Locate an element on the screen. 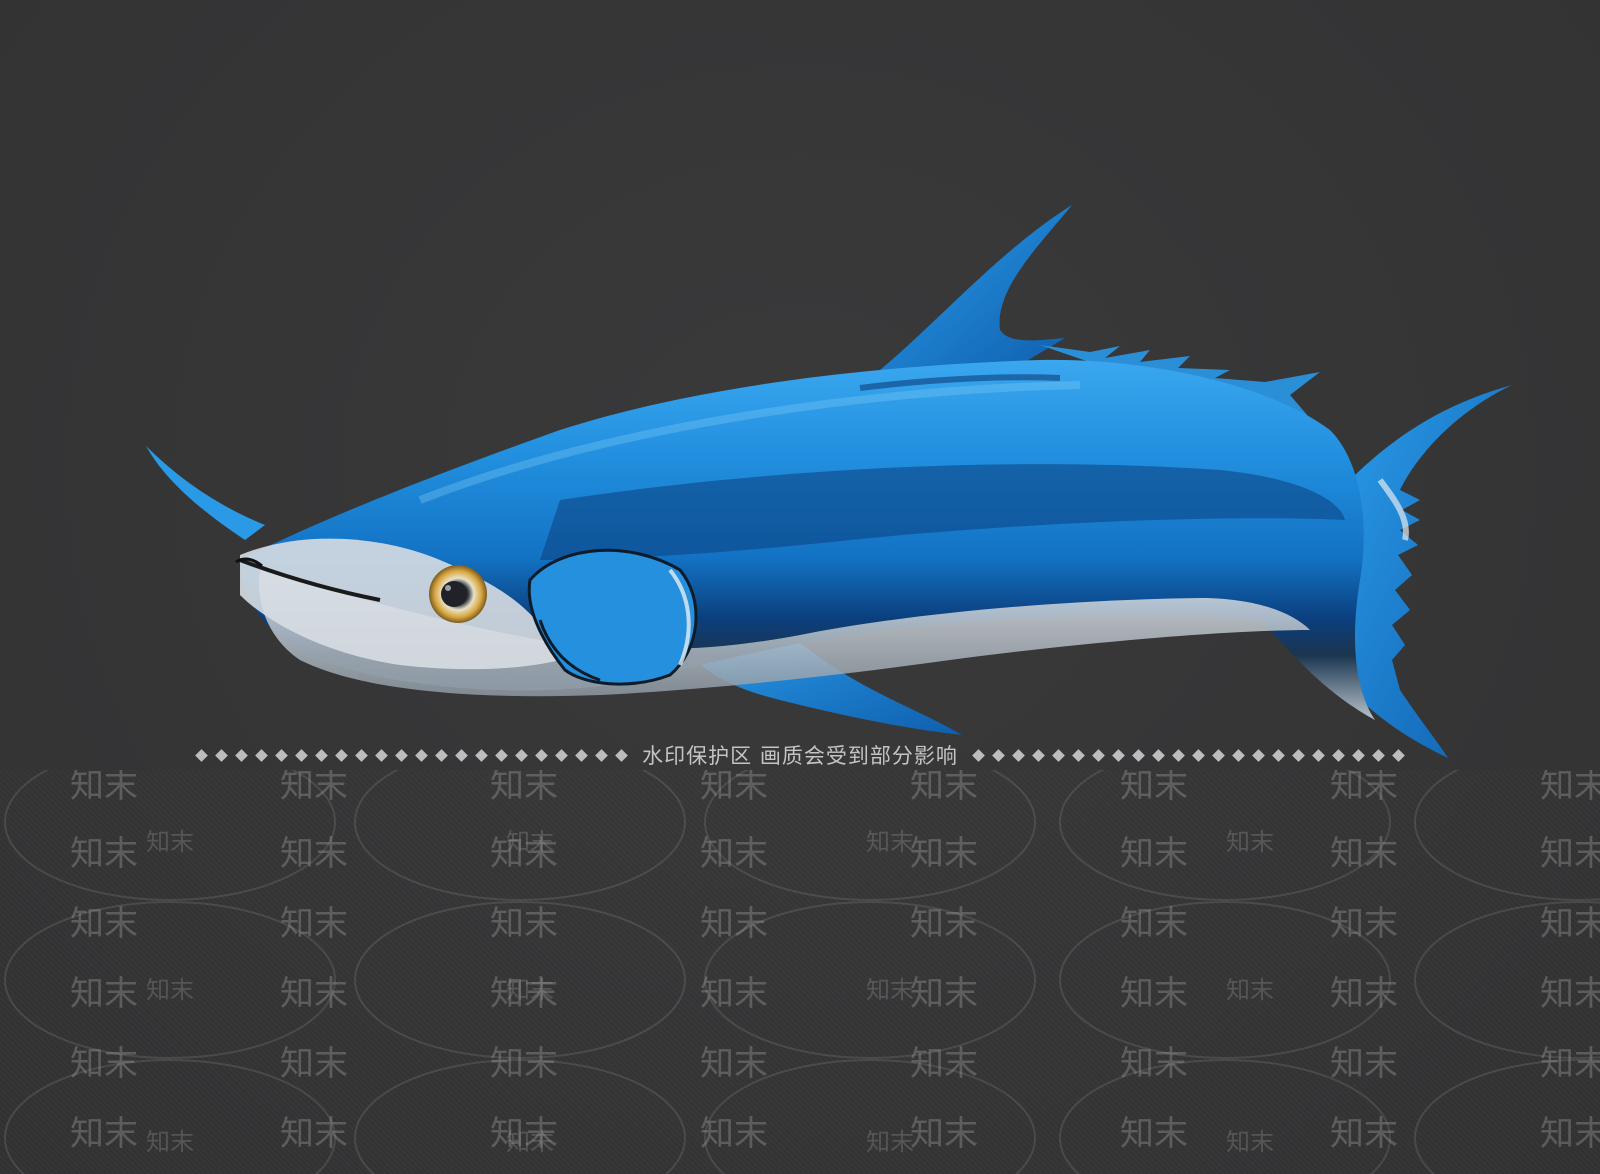 Image resolution: width=1600 pixels, height=1174 pixels. tail-fin is located at coordinates (1426, 571).